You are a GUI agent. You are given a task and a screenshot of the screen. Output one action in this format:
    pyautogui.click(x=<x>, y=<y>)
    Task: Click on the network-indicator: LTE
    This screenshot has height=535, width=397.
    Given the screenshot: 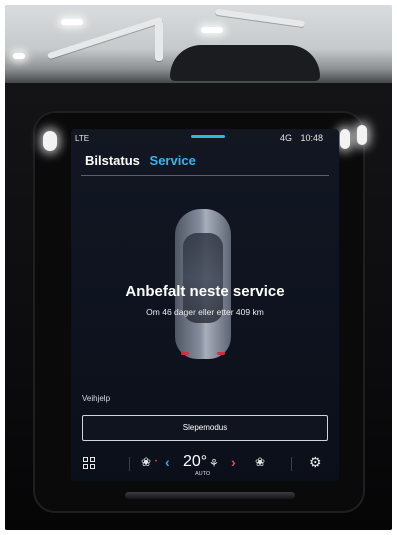 What is the action you would take?
    pyautogui.click(x=82, y=138)
    